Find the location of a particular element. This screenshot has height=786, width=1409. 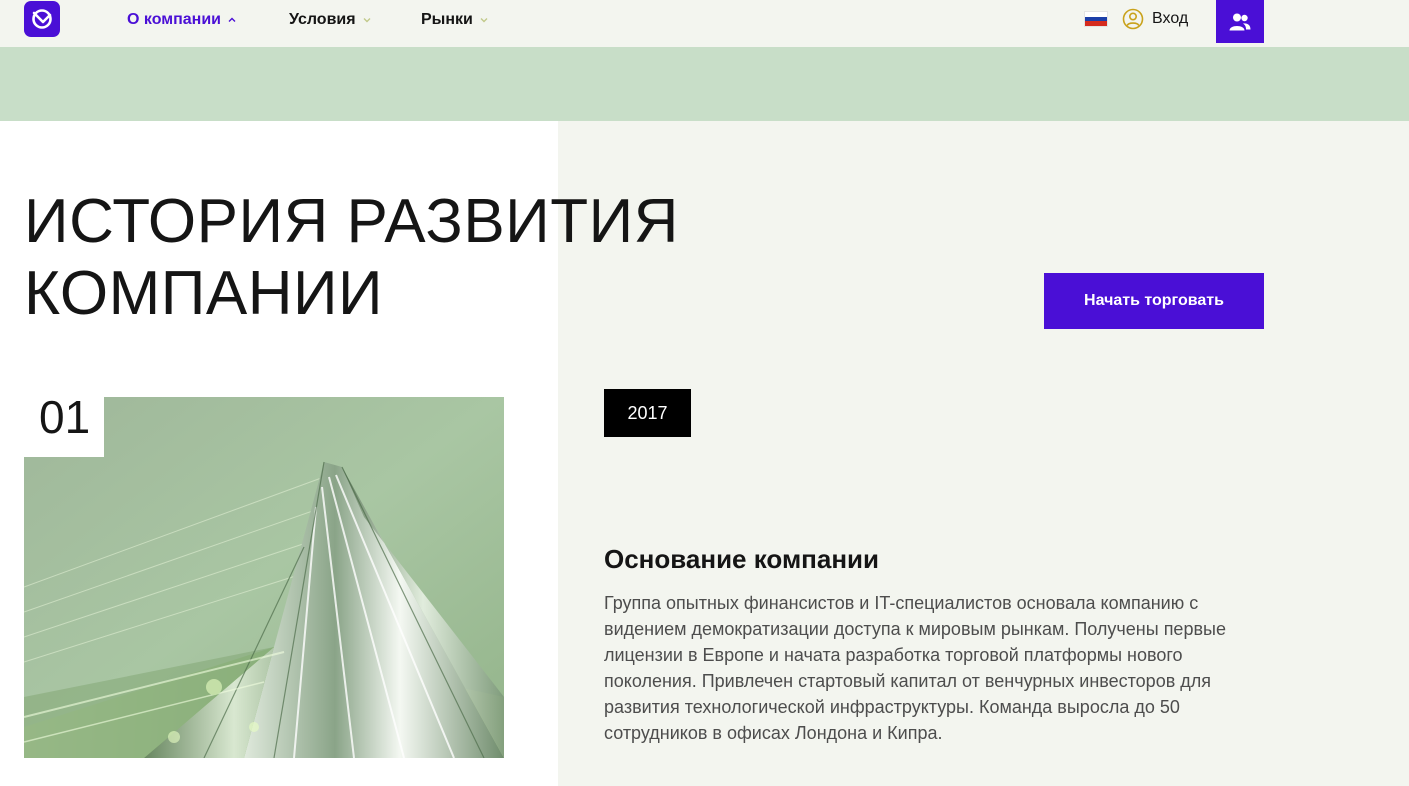

nav-item-markets: Рынки is located at coordinates (455, 20).